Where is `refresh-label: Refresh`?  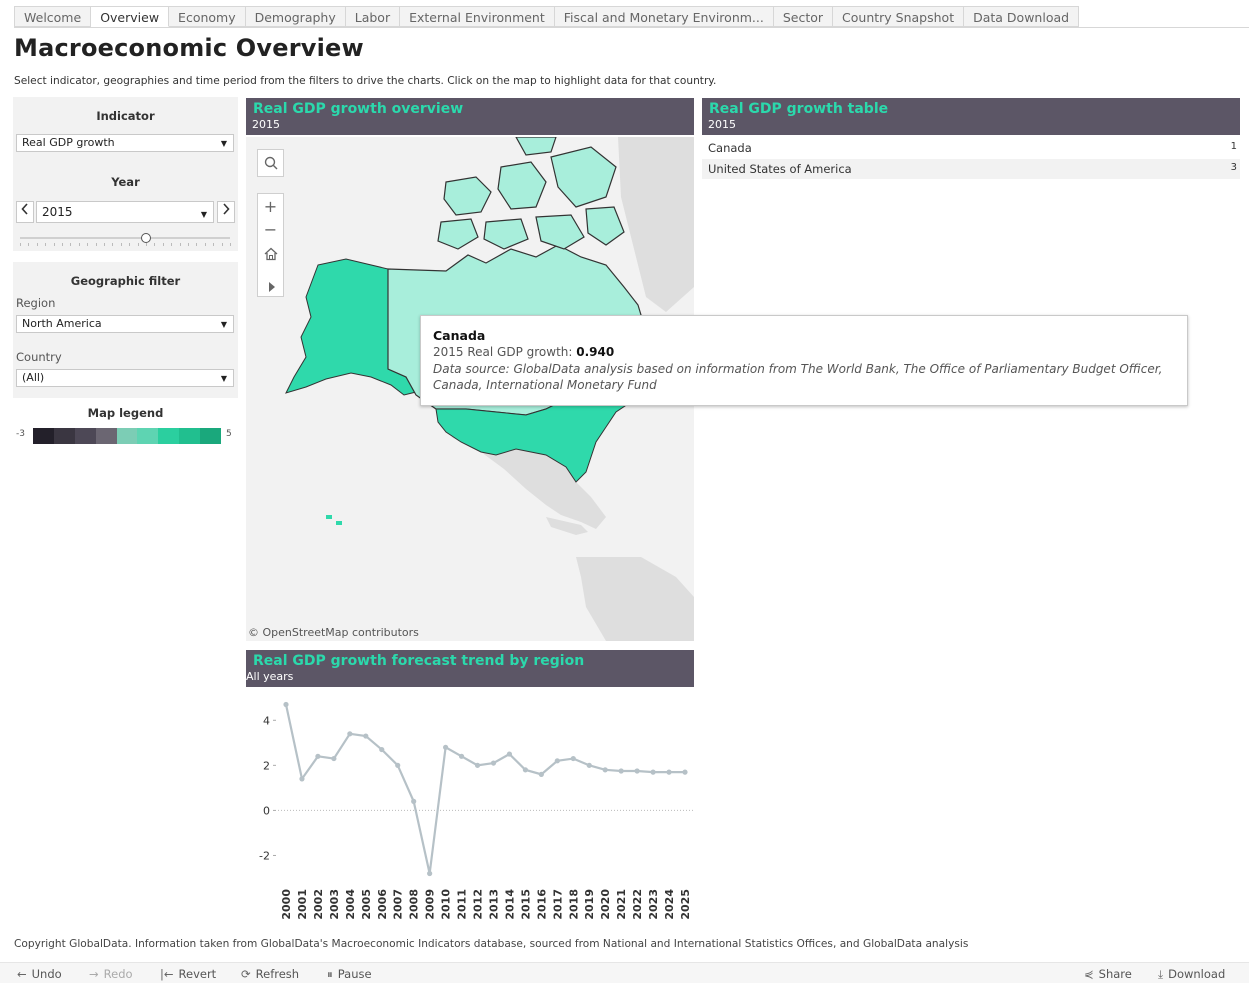
refresh-label: Refresh is located at coordinates (277, 974).